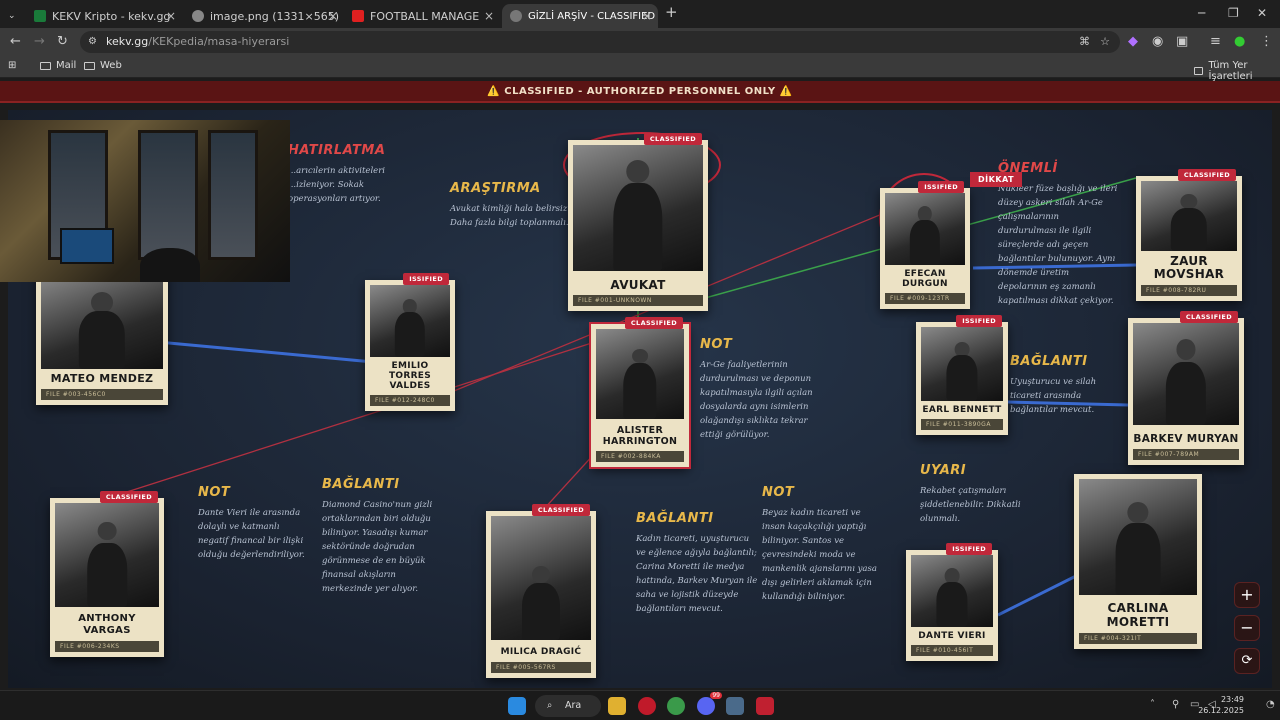  Describe the element at coordinates (1152, 704) in the screenshot. I see `chevron-up-icon: ˄` at that location.